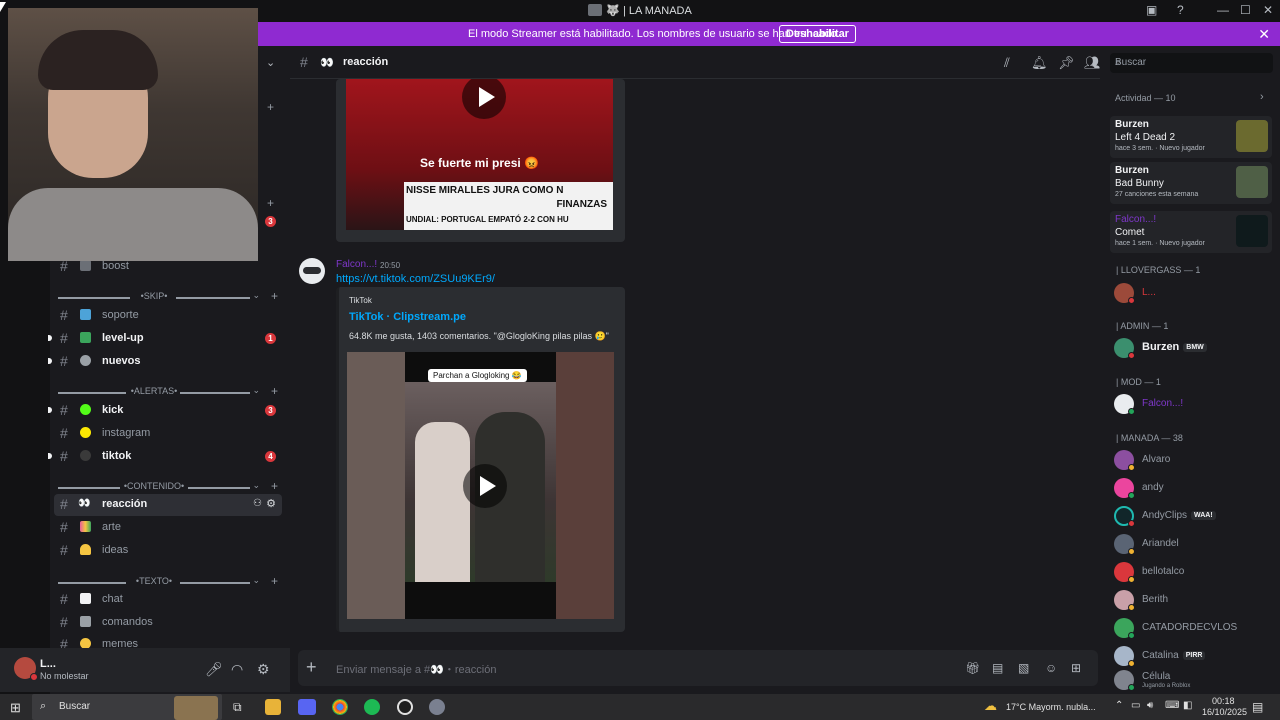 The width and height of the screenshot is (1280, 720). What do you see at coordinates (1187, 705) in the screenshot?
I see `system-tray-icon: ◧` at bounding box center [1187, 705].